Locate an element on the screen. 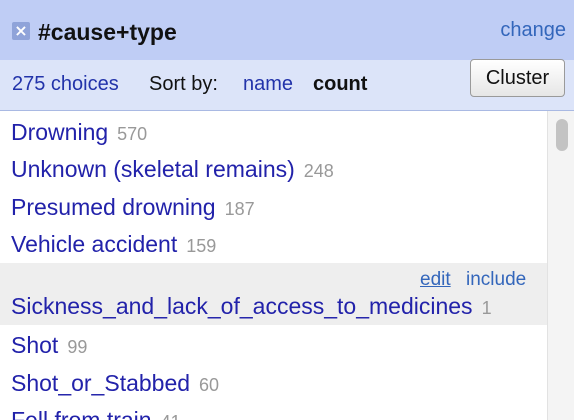 The width and height of the screenshot is (574, 420). choice-label: Fell from train is located at coordinates (81, 413).